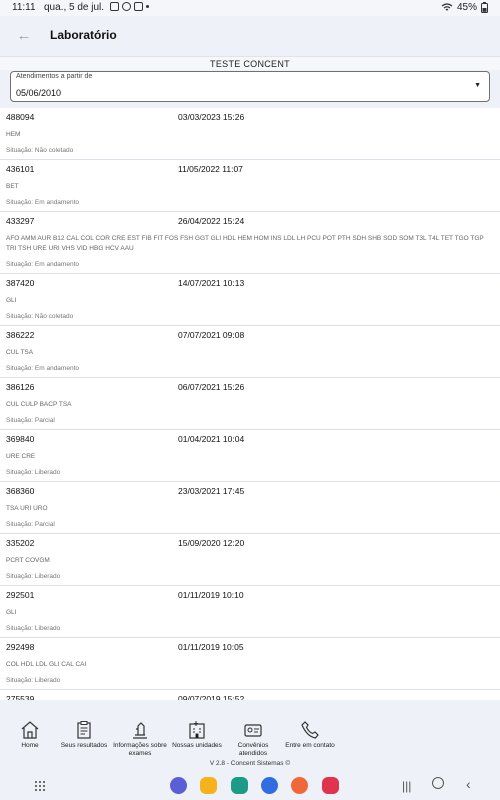 Image resolution: width=500 pixels, height=800 pixels. Describe the element at coordinates (20, 697) in the screenshot. I see `record-id: 275539` at that location.